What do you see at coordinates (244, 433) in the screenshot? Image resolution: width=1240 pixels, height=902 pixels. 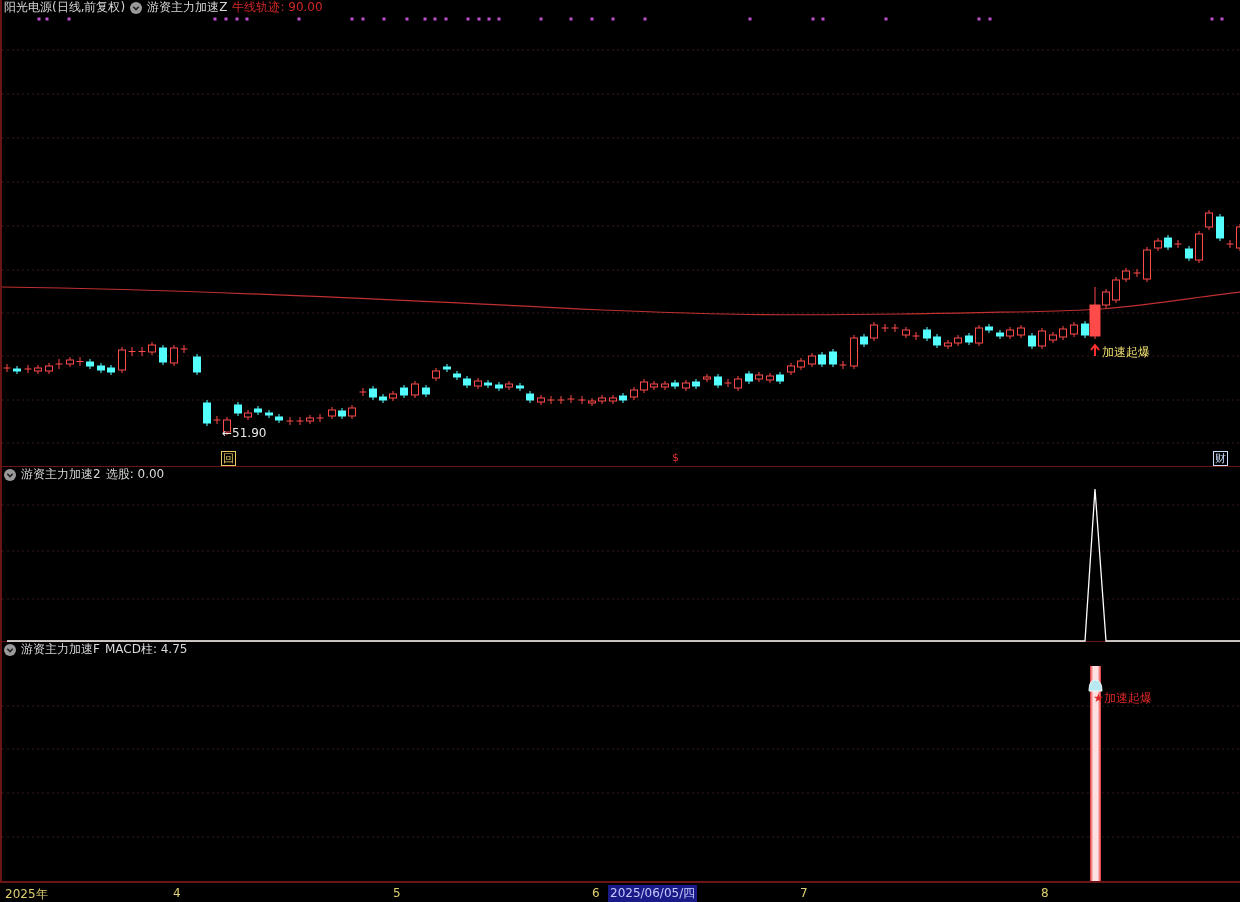 I see `low-price-label: ←51.90` at bounding box center [244, 433].